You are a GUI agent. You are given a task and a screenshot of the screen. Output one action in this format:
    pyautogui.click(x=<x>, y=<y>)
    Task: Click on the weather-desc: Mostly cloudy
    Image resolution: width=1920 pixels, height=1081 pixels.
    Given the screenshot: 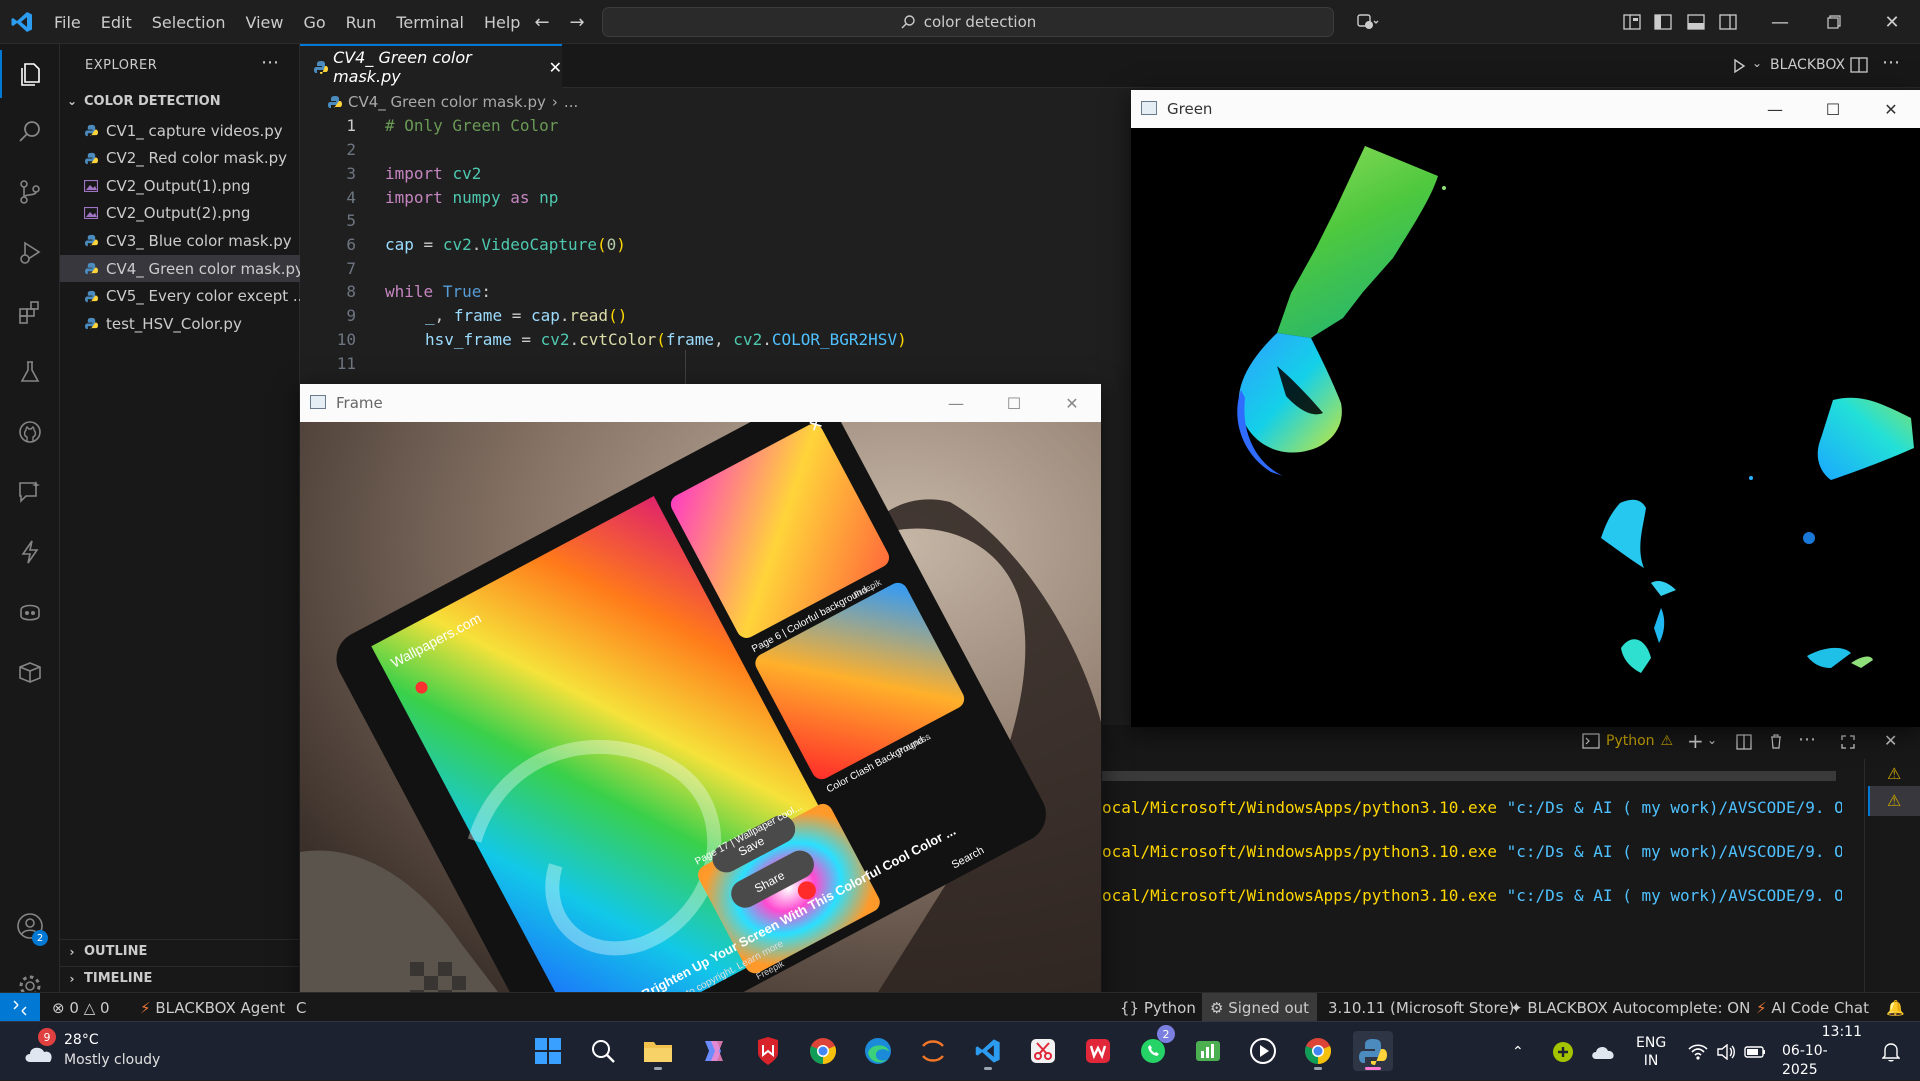 What is the action you would take?
    pyautogui.click(x=112, y=1060)
    